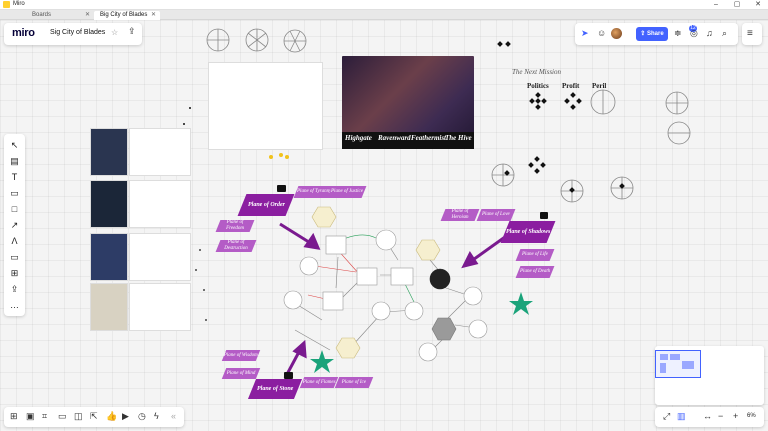 The image size is (768, 431). What do you see at coordinates (601, 33) in the screenshot?
I see `reactions-icon: ☺` at bounding box center [601, 33].